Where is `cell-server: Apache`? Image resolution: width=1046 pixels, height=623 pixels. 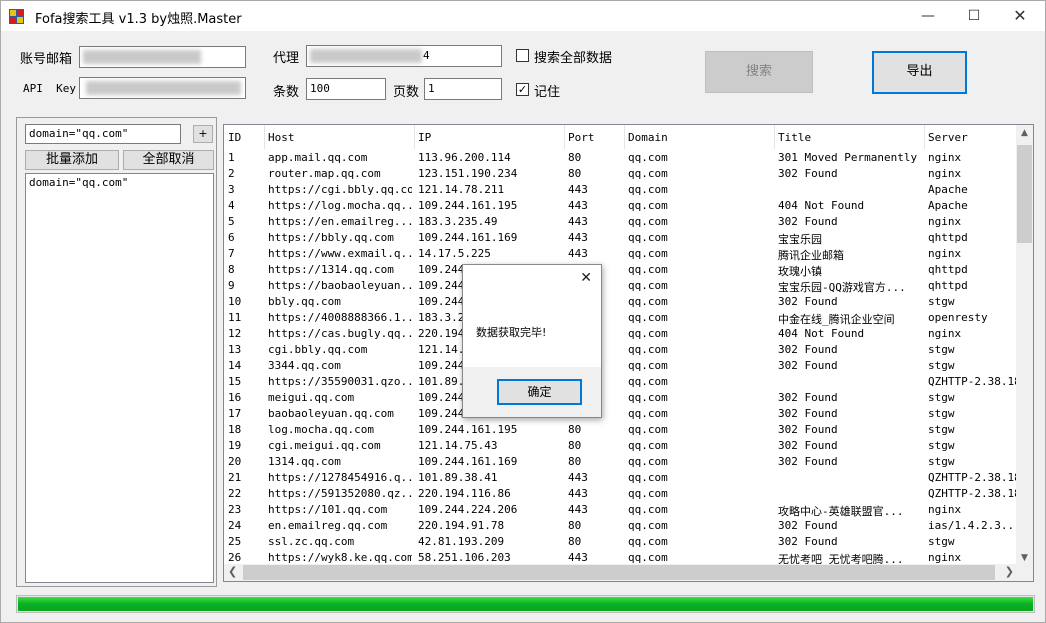 cell-server: Apache is located at coordinates (948, 205).